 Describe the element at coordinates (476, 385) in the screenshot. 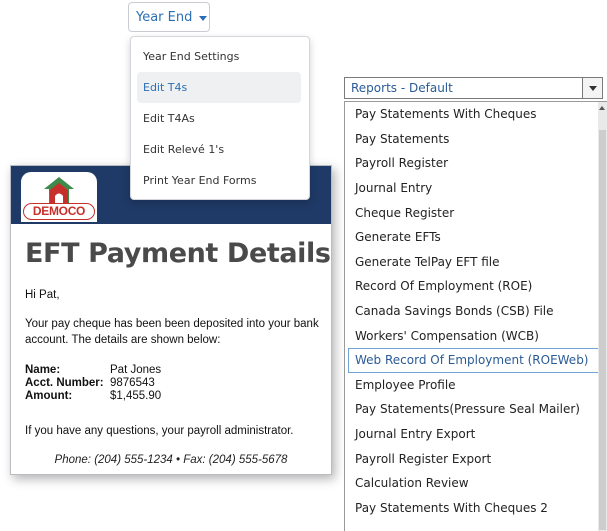

I see `report-option: Employee Profile` at that location.